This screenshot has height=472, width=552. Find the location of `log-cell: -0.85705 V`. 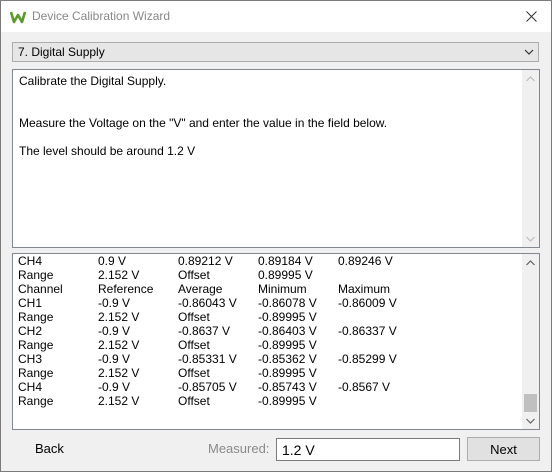

log-cell: -0.85705 V is located at coordinates (207, 387).